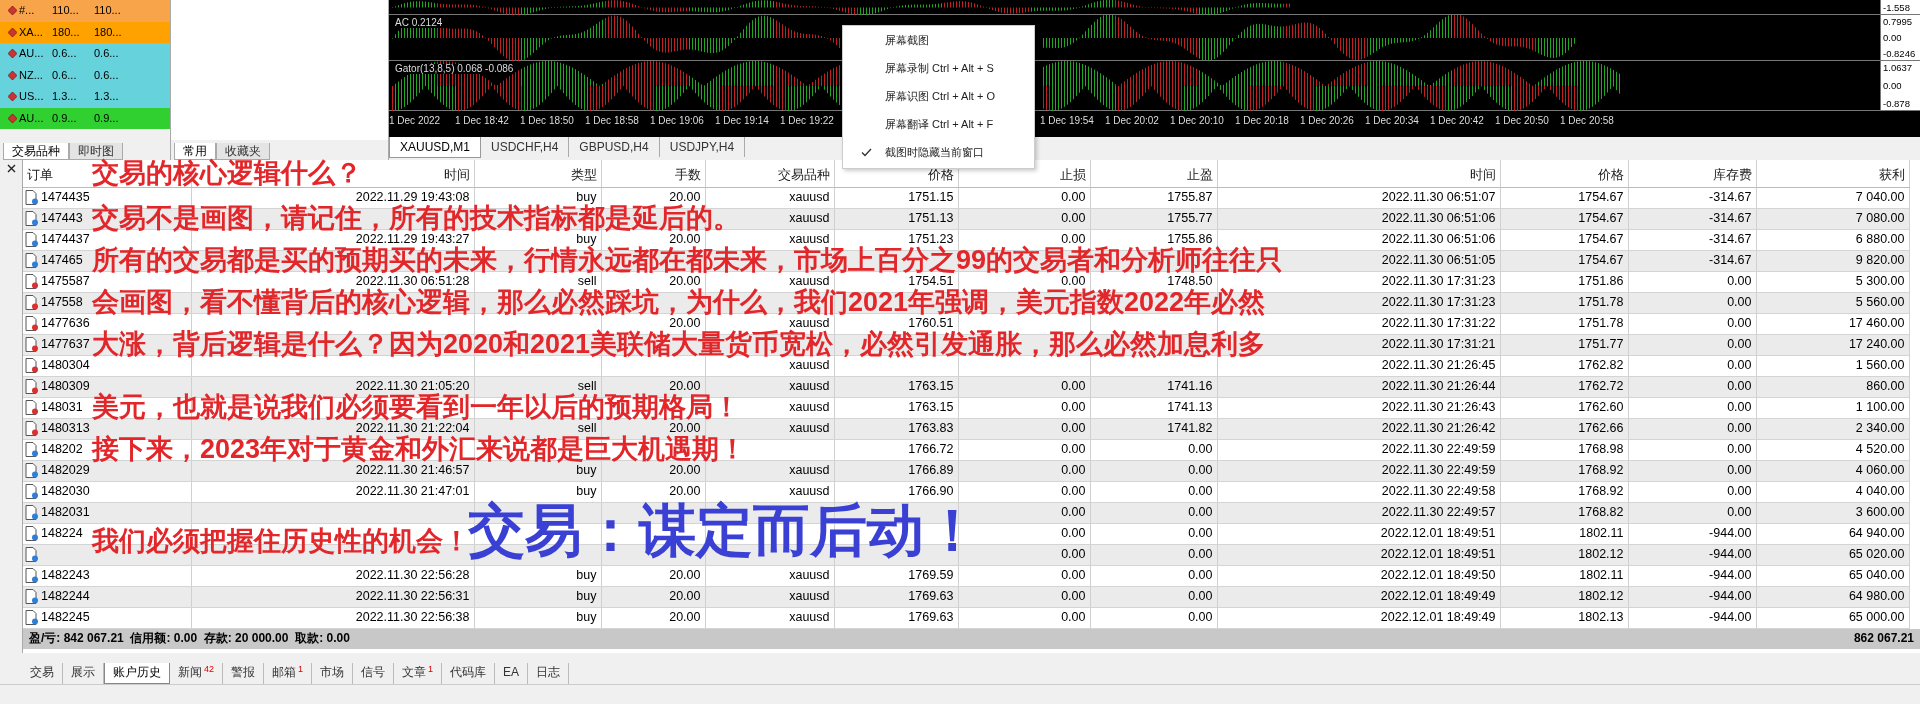 The width and height of the screenshot is (1920, 704). Describe the element at coordinates (1601, 449) in the screenshot. I see `table-cell: 1768.98` at that location.